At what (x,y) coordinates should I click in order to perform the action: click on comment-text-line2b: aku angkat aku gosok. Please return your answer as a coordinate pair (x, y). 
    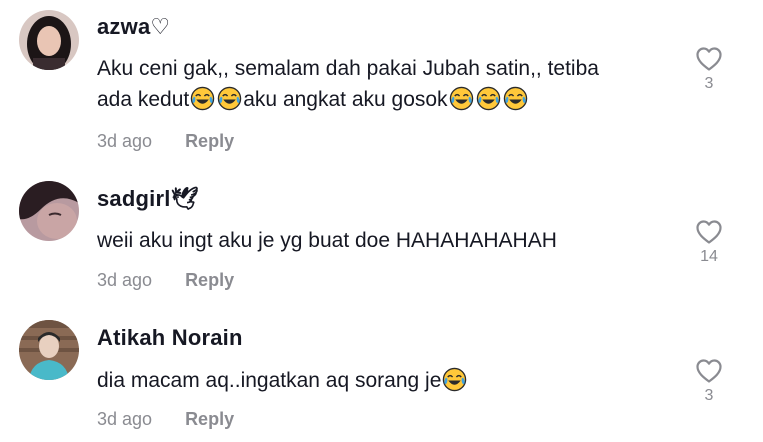
    Looking at the image, I should click on (345, 99).